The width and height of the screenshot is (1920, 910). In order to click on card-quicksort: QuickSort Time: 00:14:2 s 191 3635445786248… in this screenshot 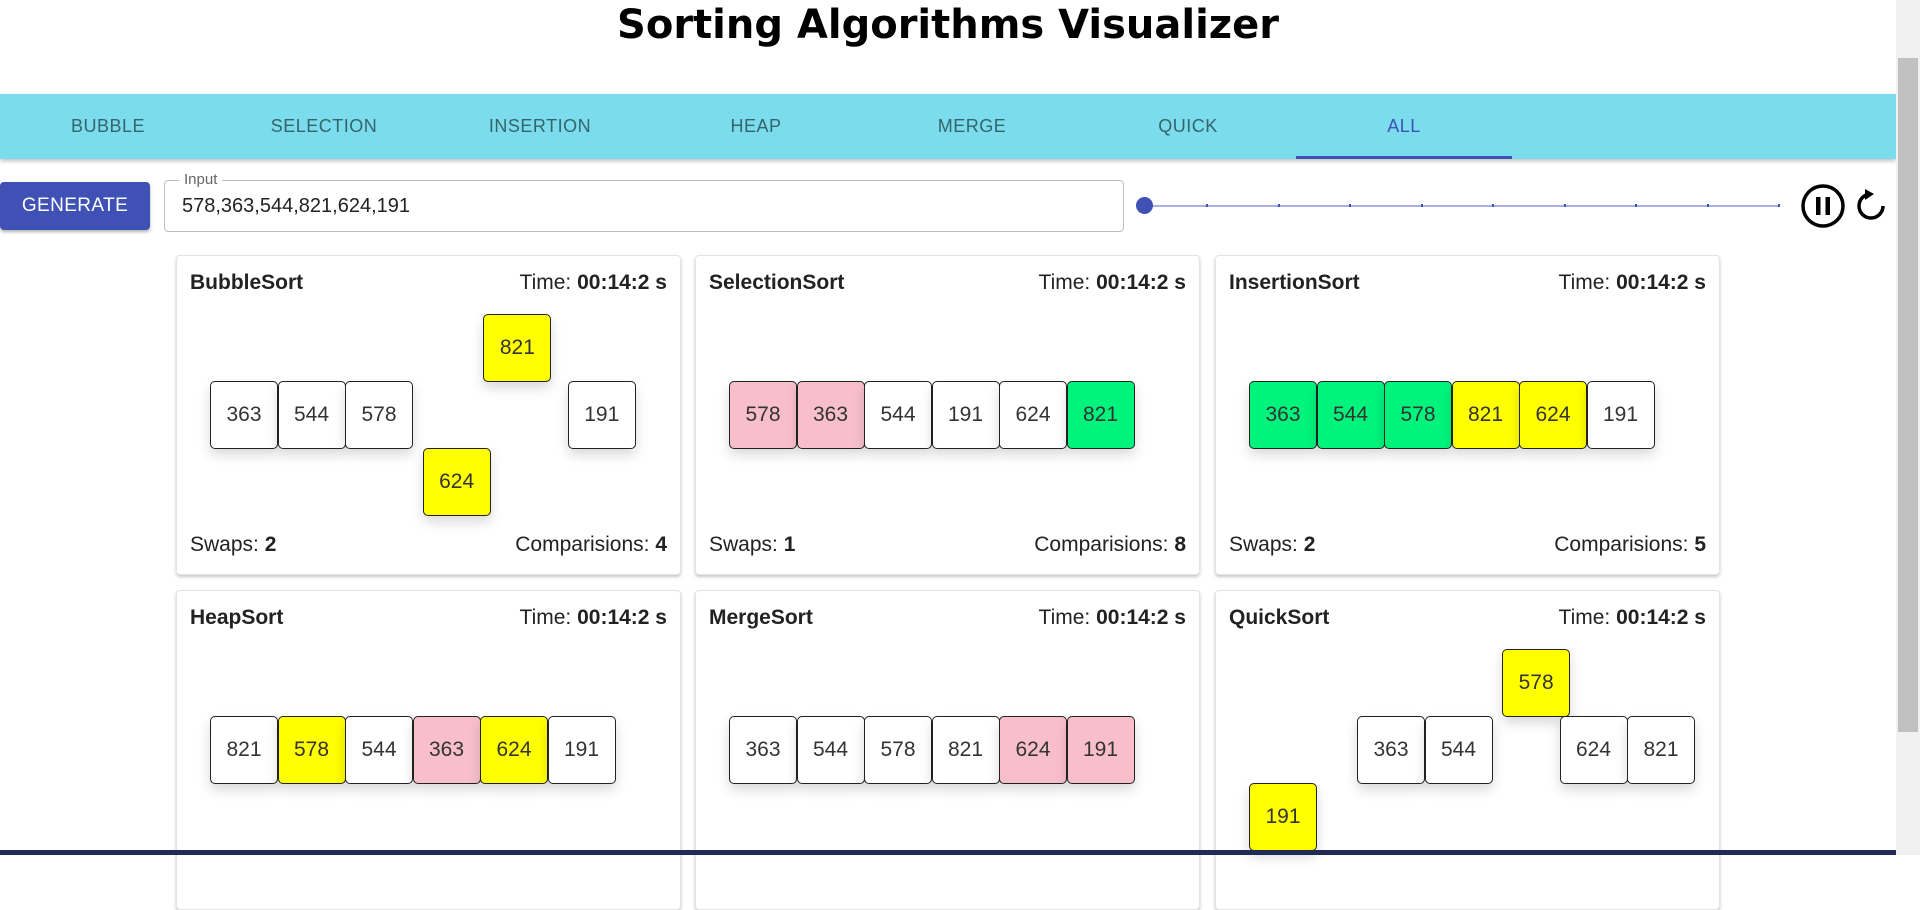, I will do `click(1467, 750)`.